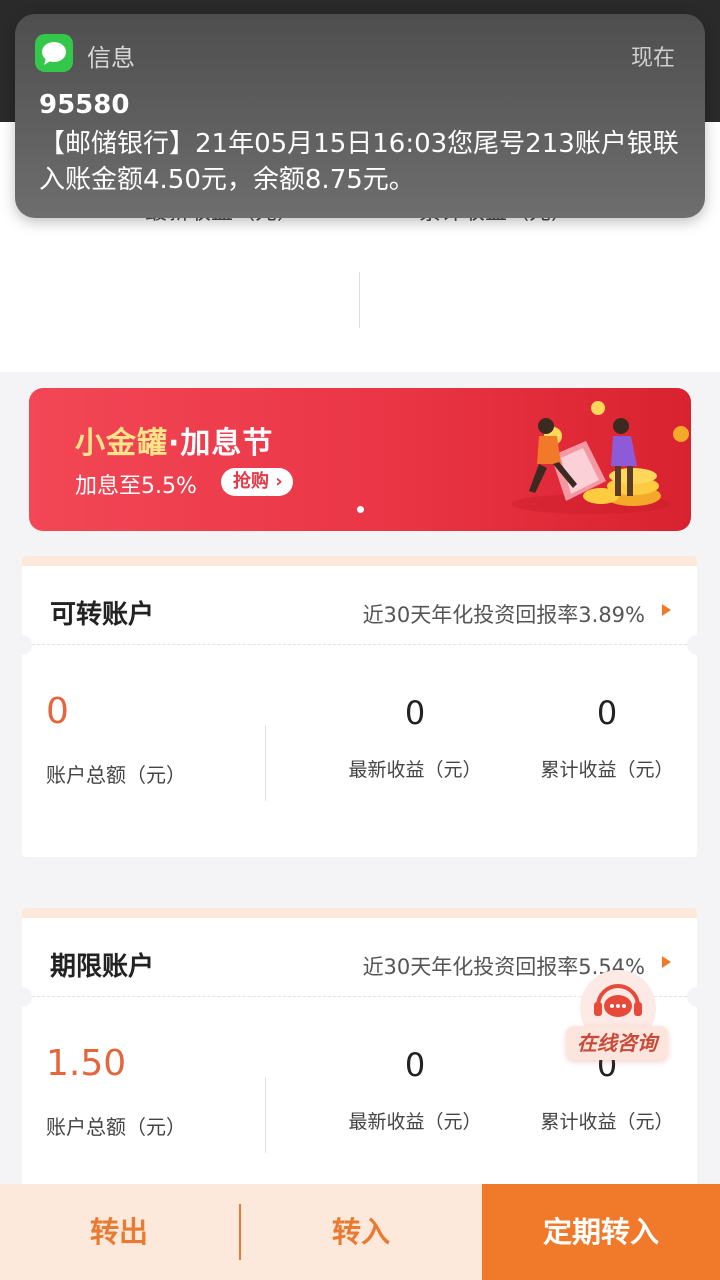 This screenshot has width=720, height=1280. I want to click on cumulative-value: 0, so click(607, 713).